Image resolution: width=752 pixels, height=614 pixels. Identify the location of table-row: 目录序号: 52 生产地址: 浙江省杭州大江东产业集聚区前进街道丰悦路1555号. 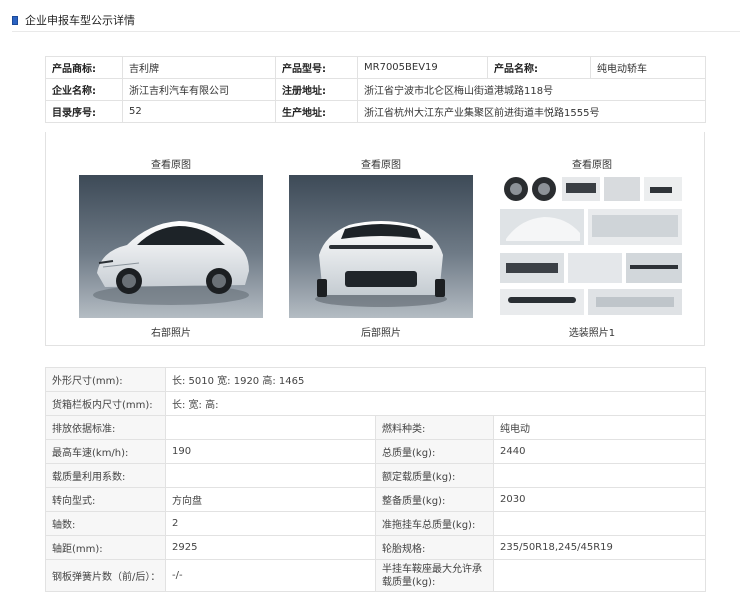
(375, 111).